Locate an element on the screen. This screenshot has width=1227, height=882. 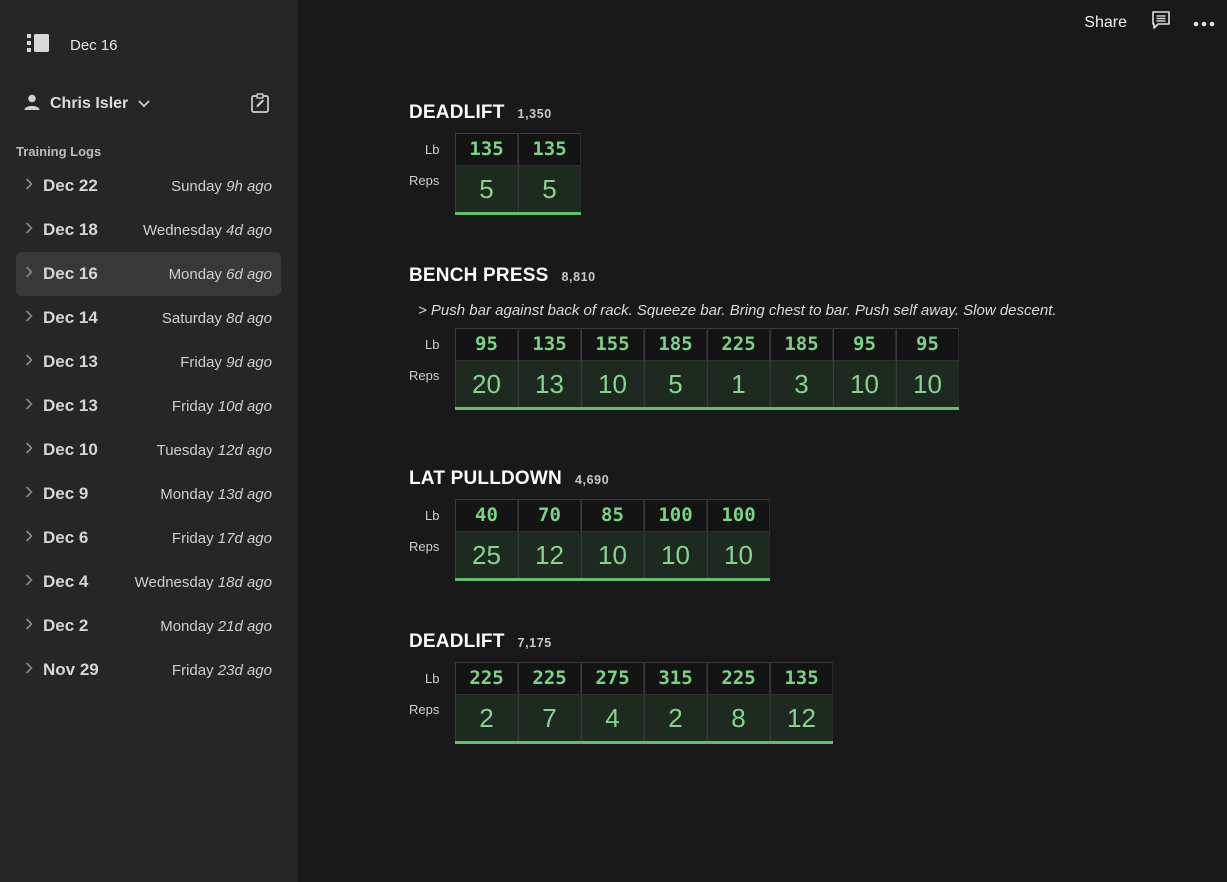
sidebar-log-item: Dec 6 Friday 17d ago is located at coordinates (148, 538).